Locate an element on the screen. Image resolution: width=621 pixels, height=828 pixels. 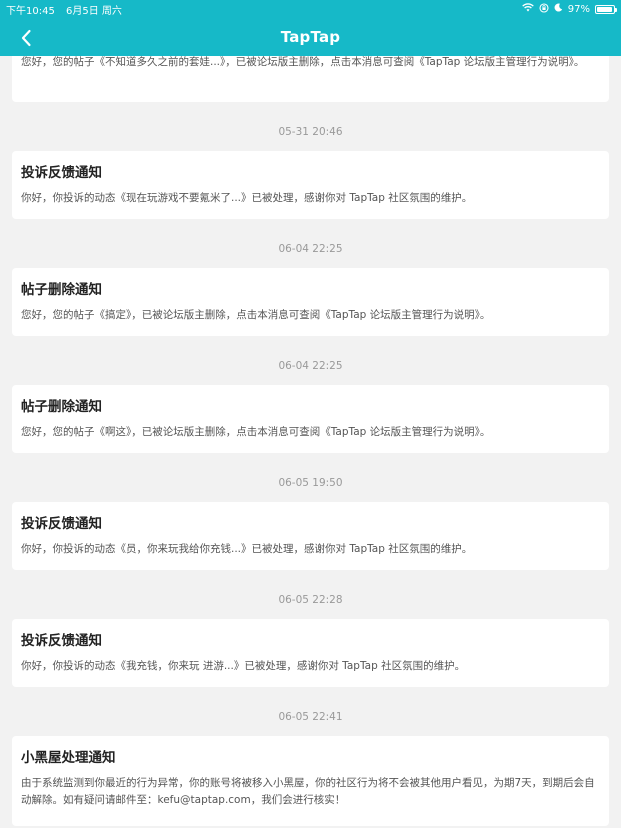
message-title: 小黑屋处理通知 is located at coordinates (68, 758).